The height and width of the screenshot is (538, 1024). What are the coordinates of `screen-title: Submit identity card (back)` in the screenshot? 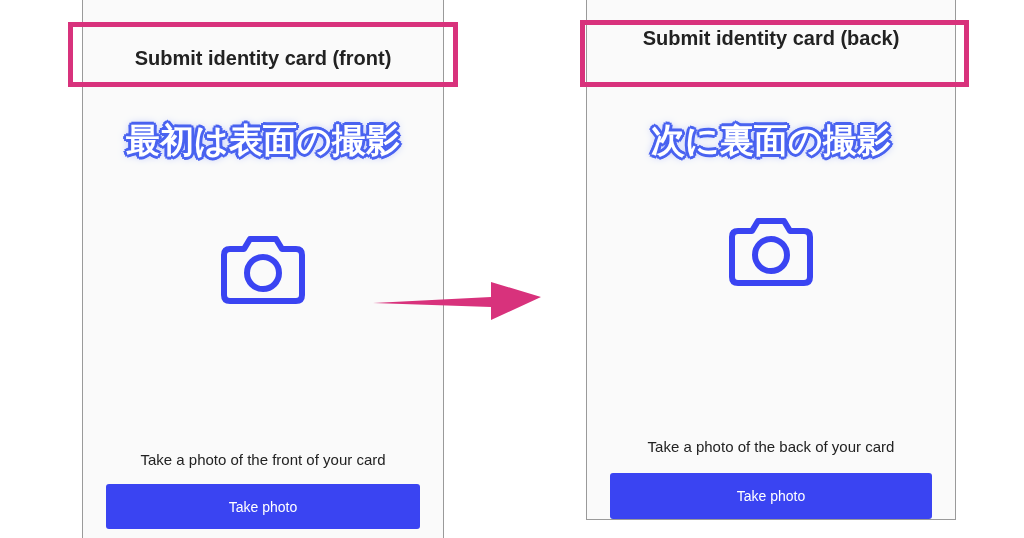 It's located at (771, 38).